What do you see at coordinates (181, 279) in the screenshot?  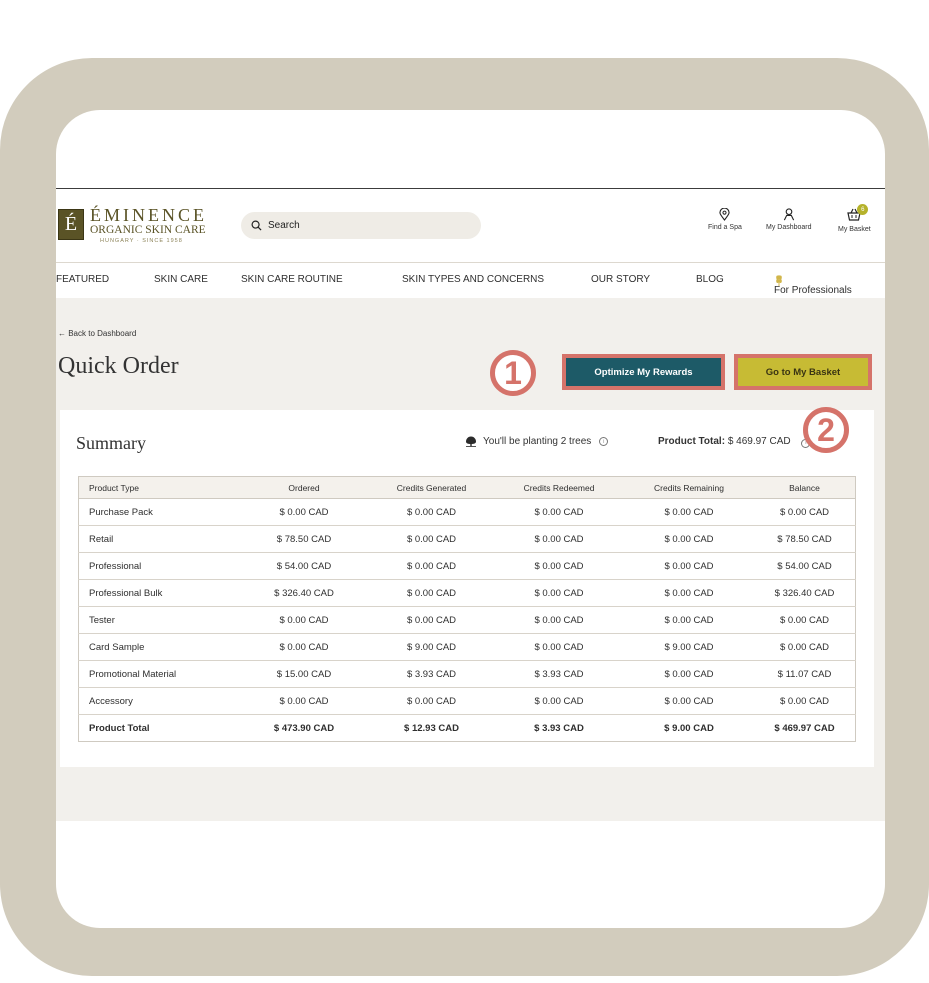 I see `nav-item-skin-care: SKIN CARE` at bounding box center [181, 279].